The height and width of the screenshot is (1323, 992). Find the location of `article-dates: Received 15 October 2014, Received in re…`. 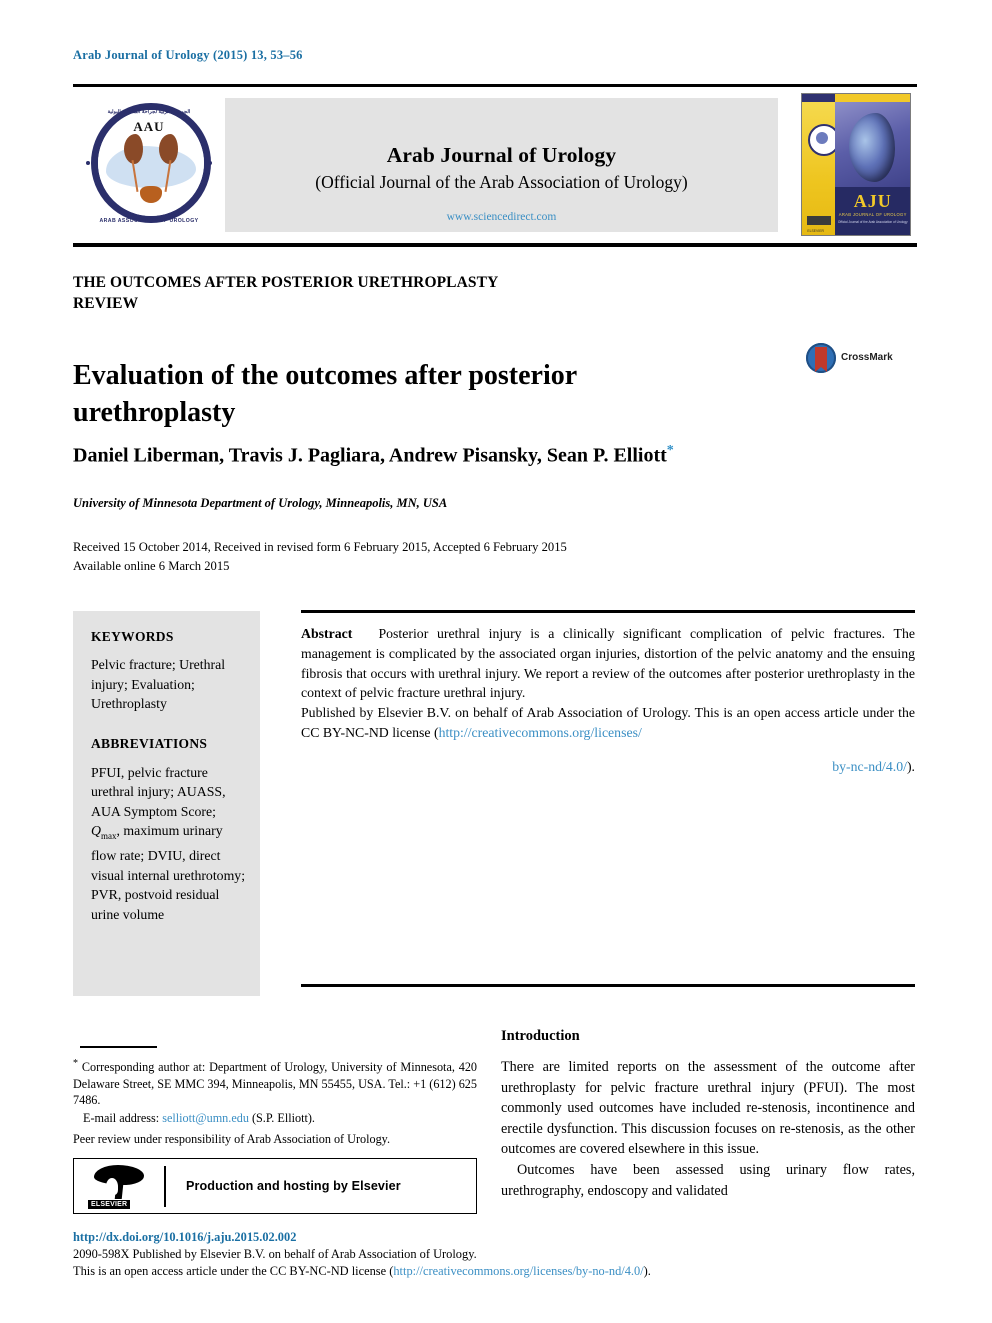

article-dates: Received 15 October 2014, Received in re… is located at coordinates (320, 556).